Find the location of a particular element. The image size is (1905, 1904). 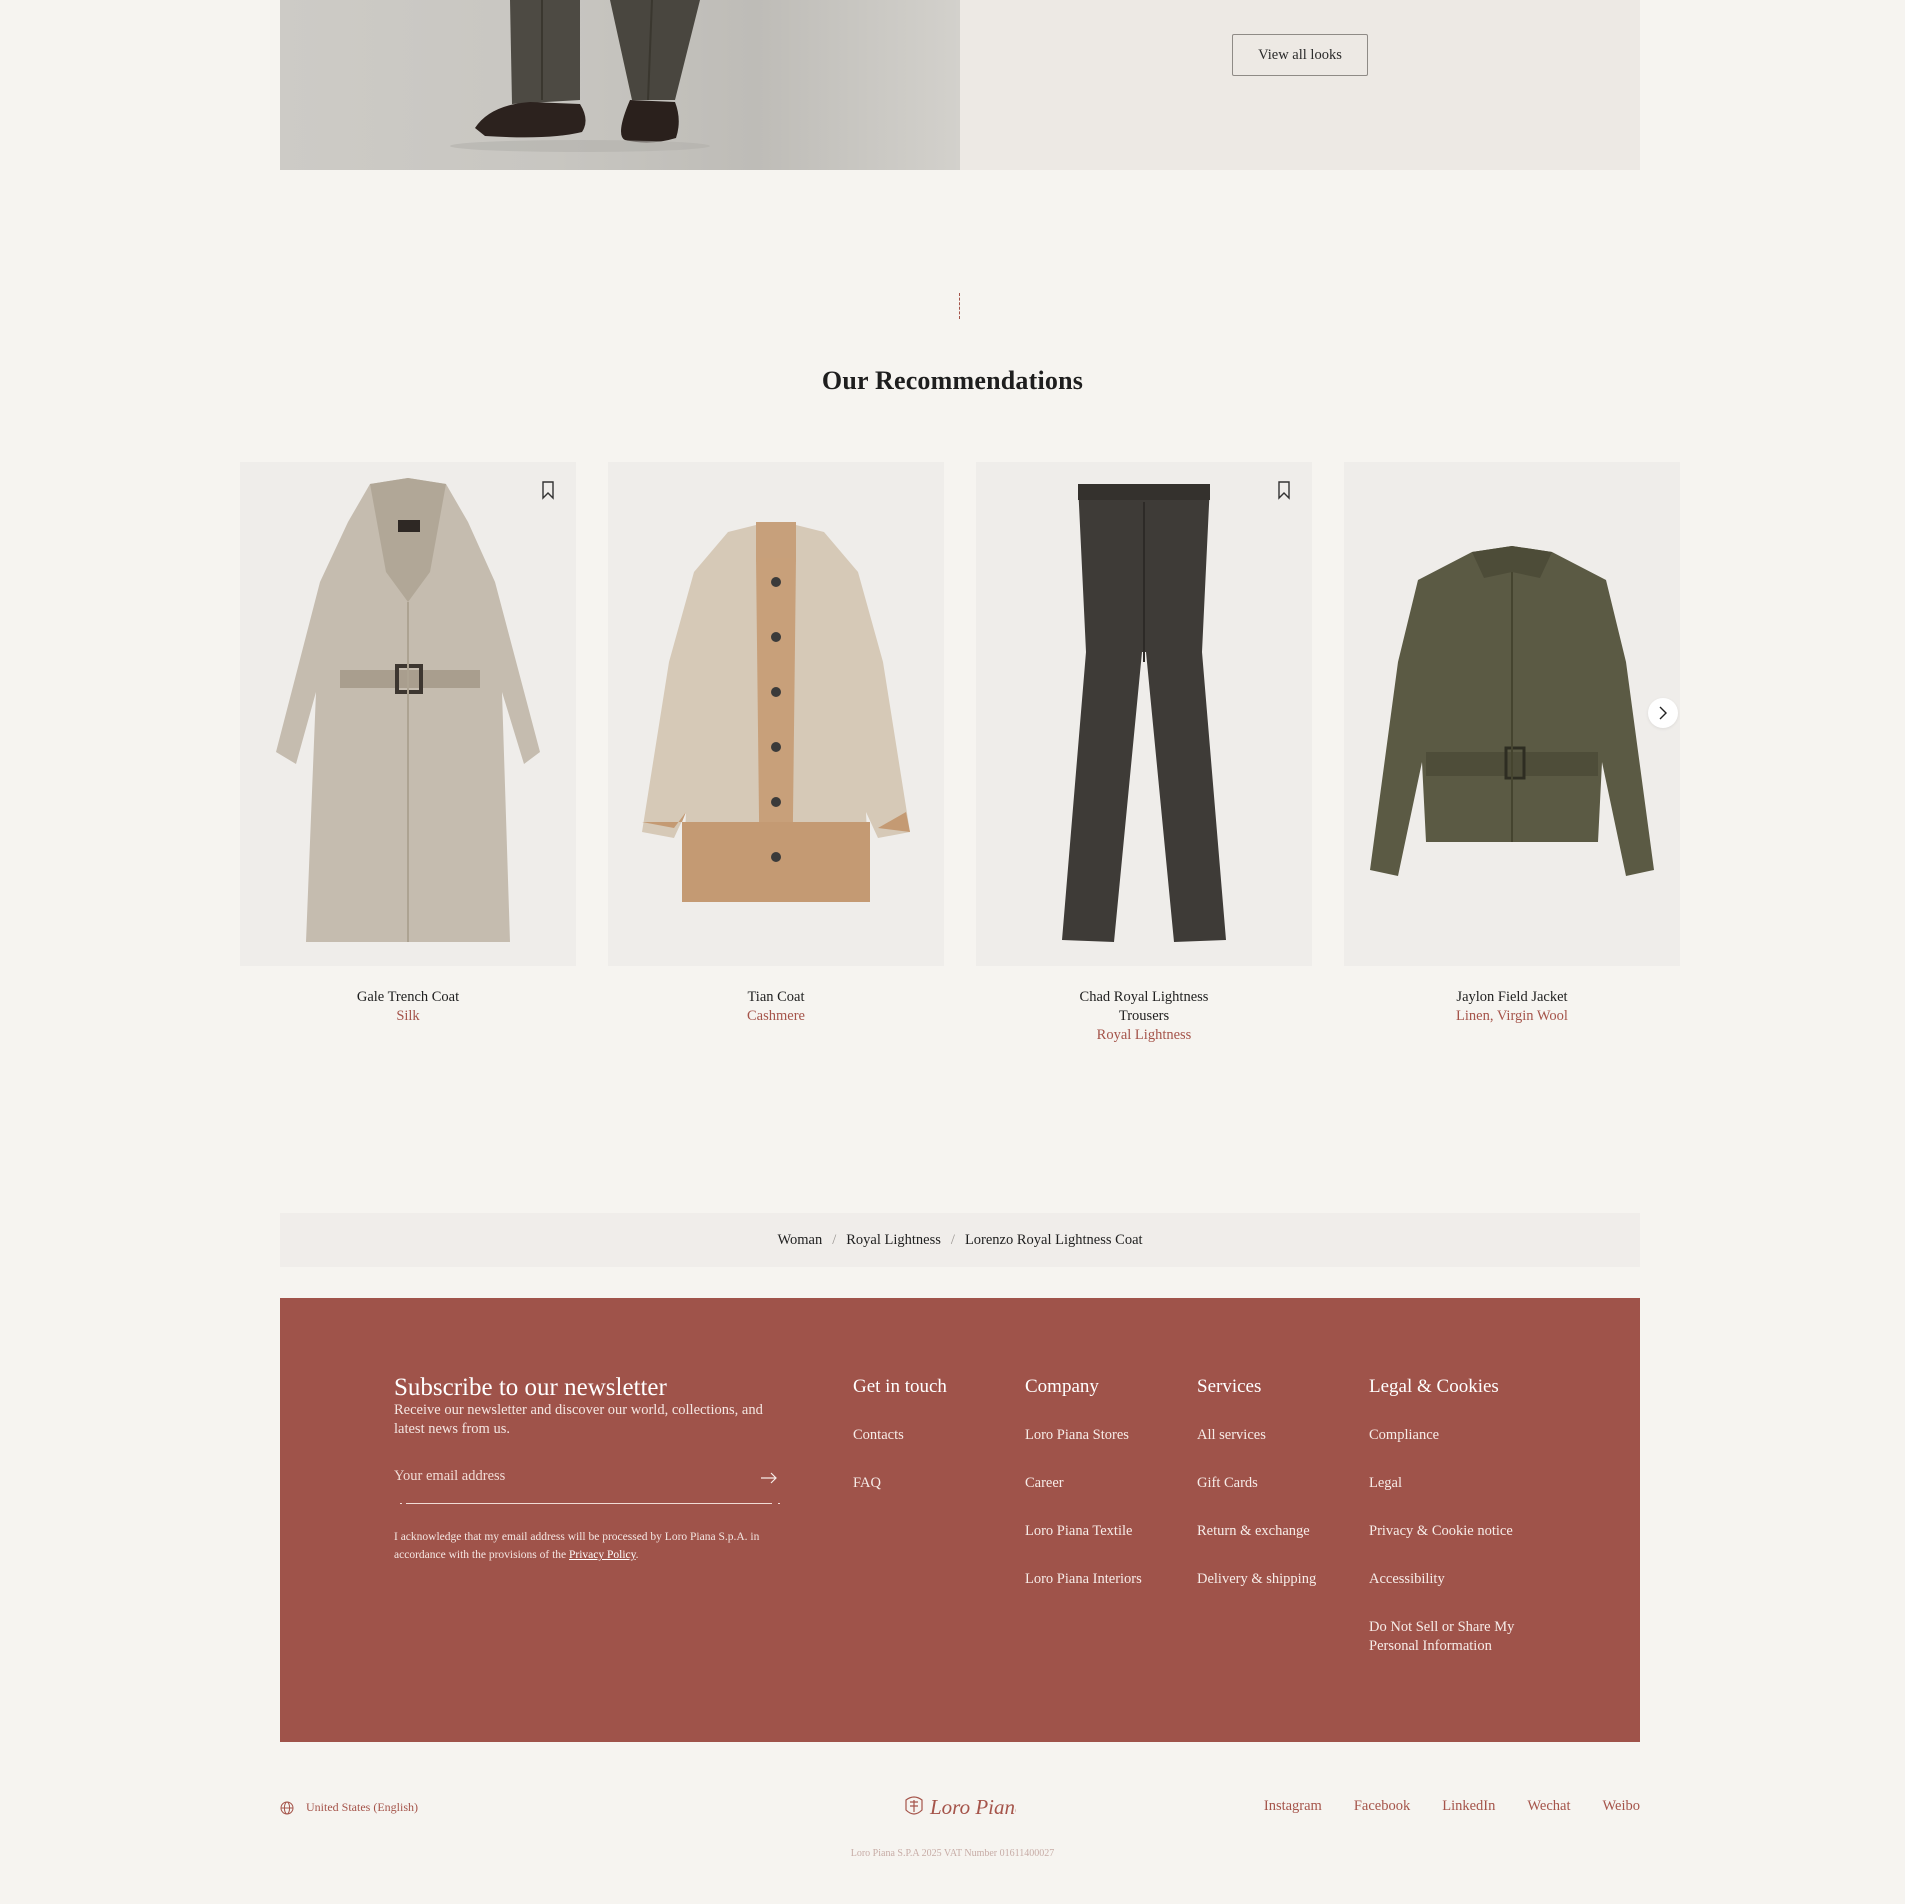

globe-icon is located at coordinates (287, 1807).